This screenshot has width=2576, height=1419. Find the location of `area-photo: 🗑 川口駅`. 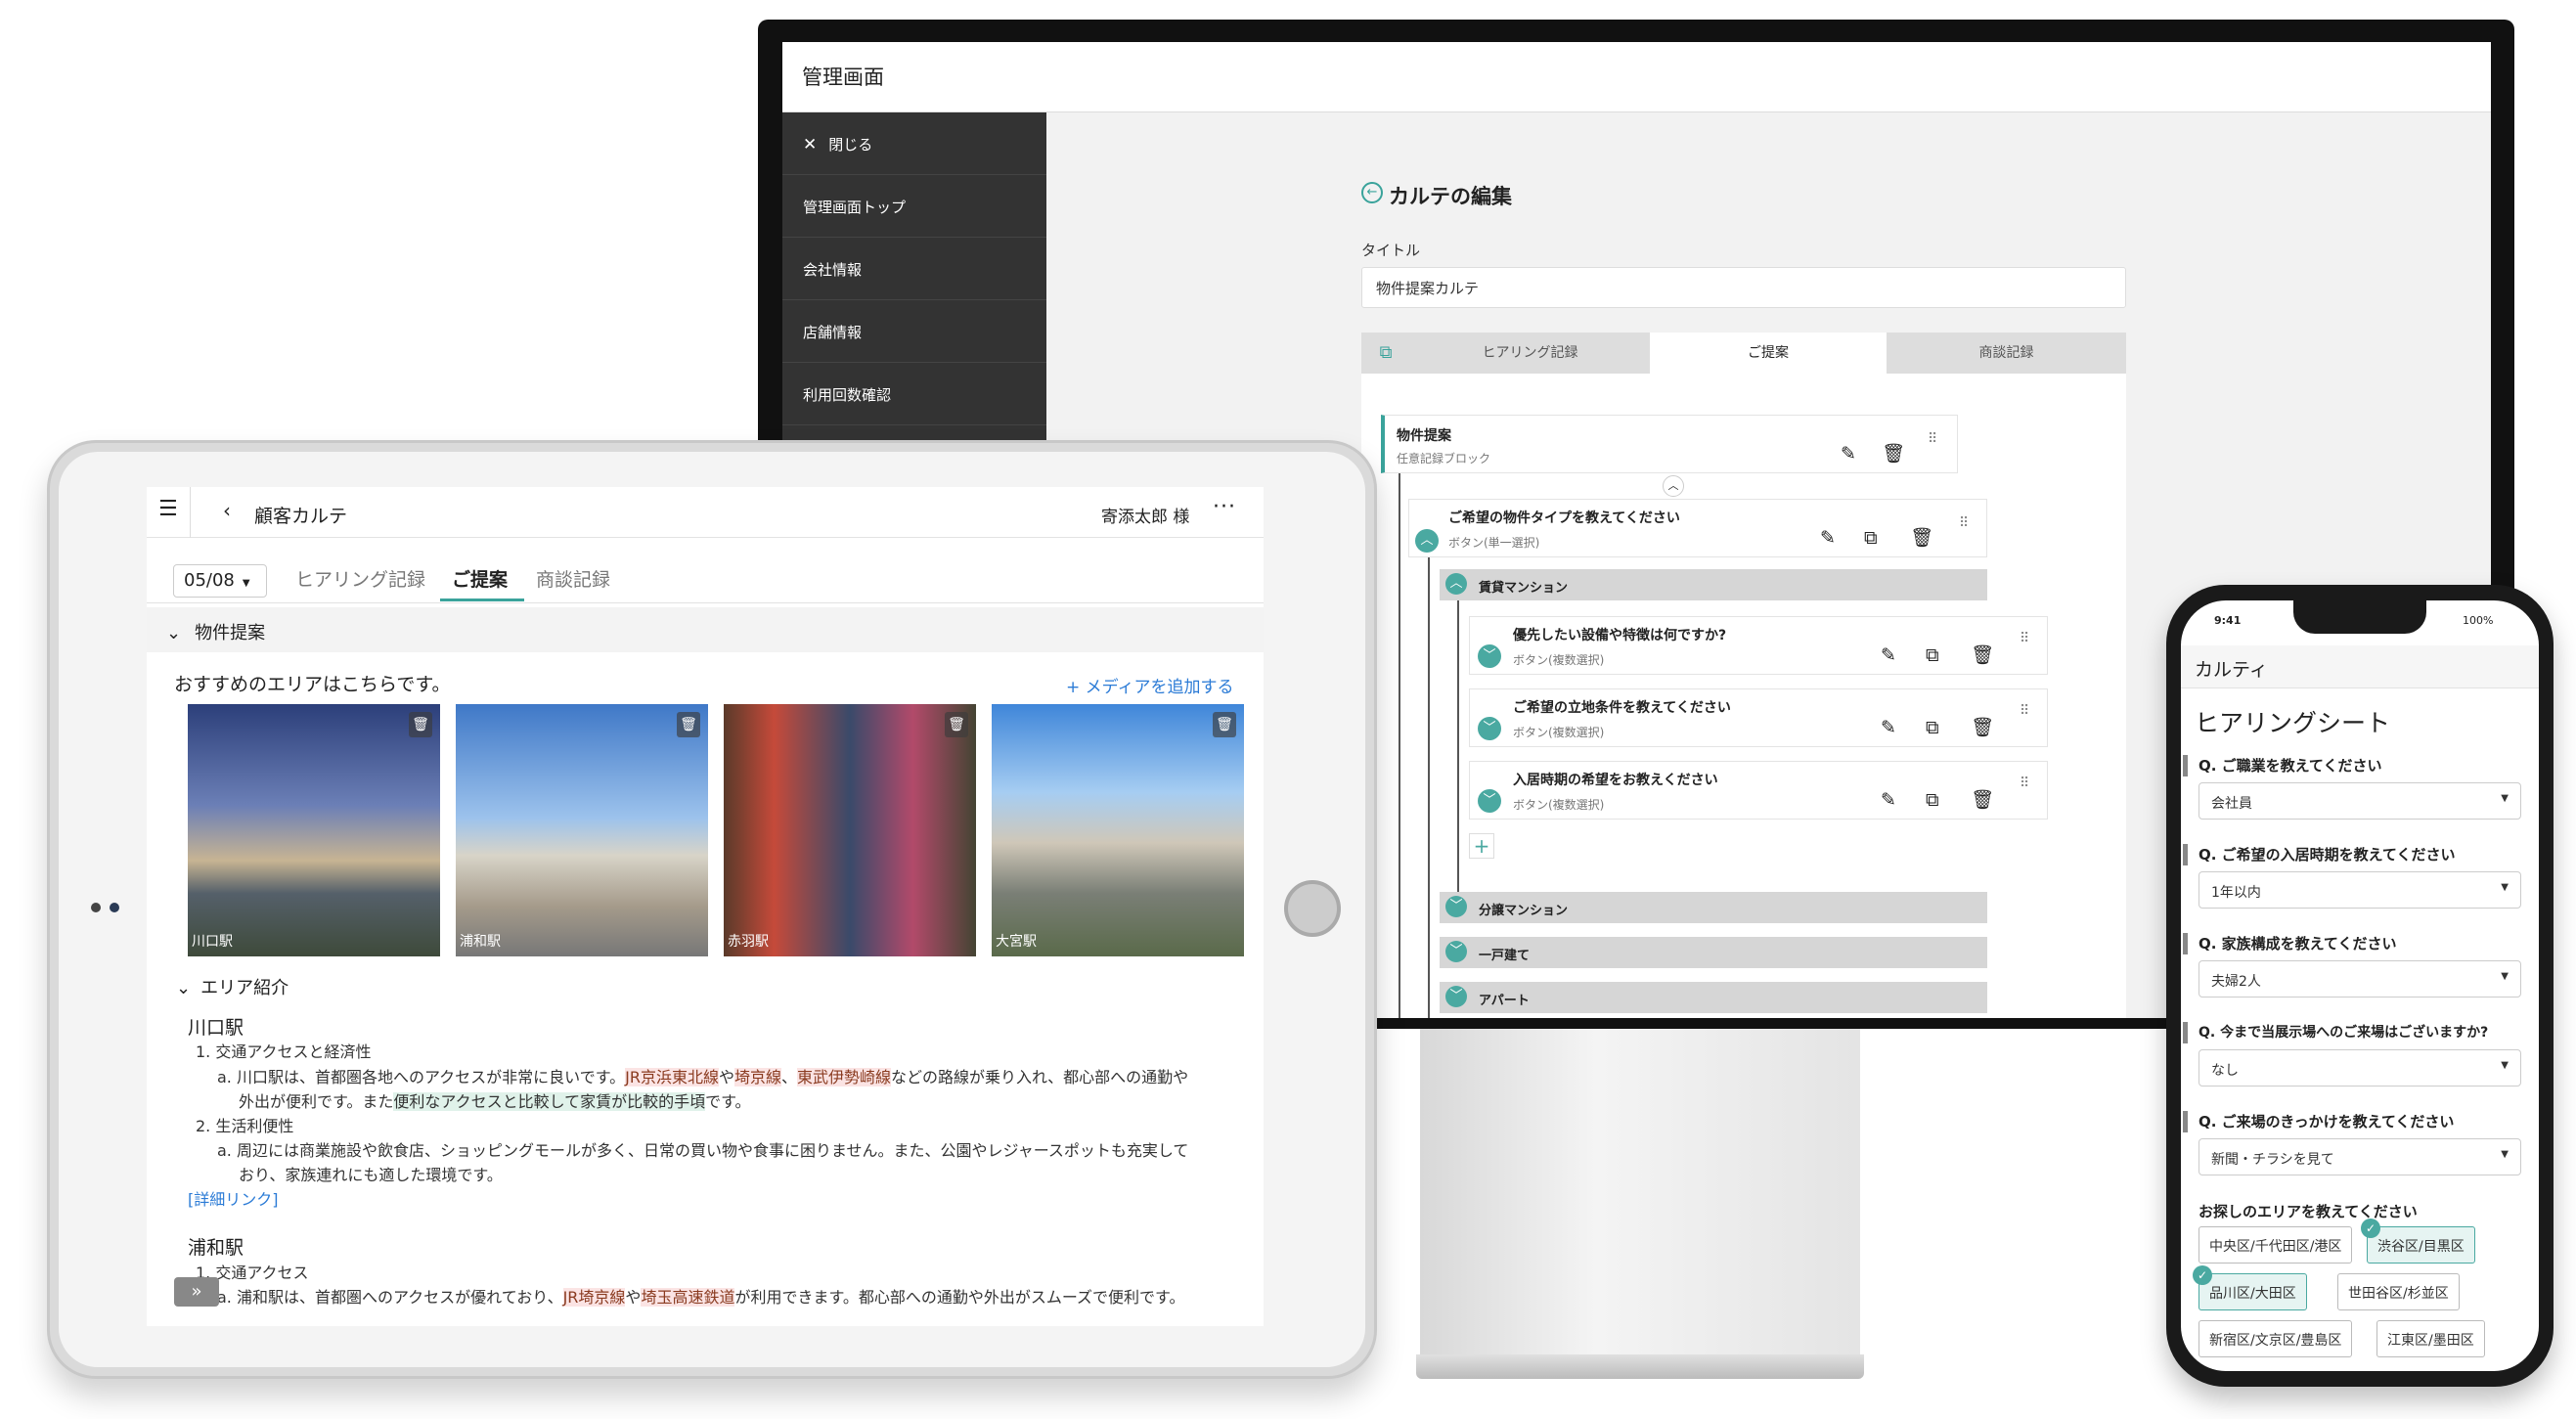

area-photo: 🗑 川口駅 is located at coordinates (314, 830).